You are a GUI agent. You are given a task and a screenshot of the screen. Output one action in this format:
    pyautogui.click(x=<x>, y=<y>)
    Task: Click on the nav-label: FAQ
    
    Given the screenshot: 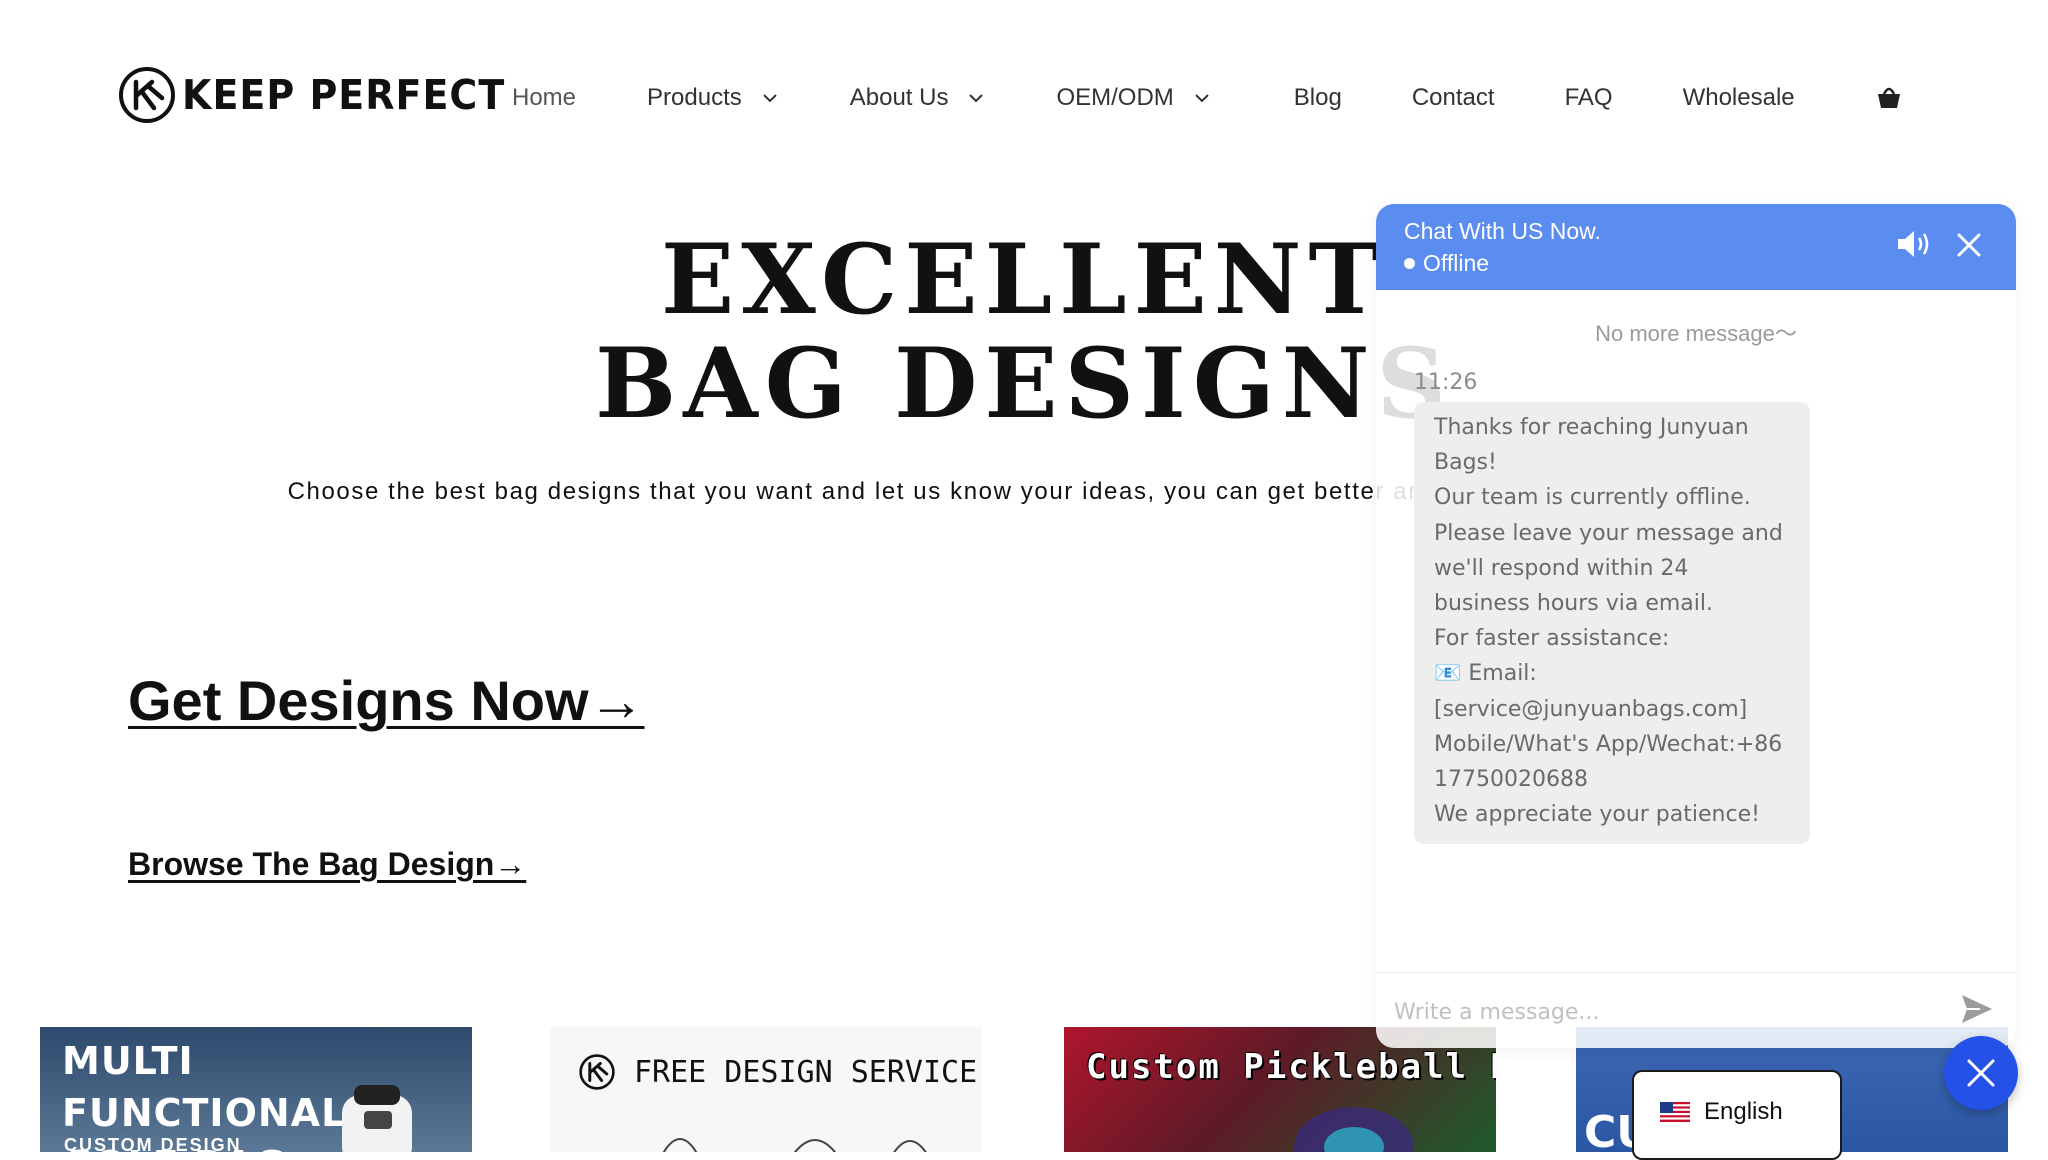 What is the action you would take?
    pyautogui.click(x=1588, y=97)
    